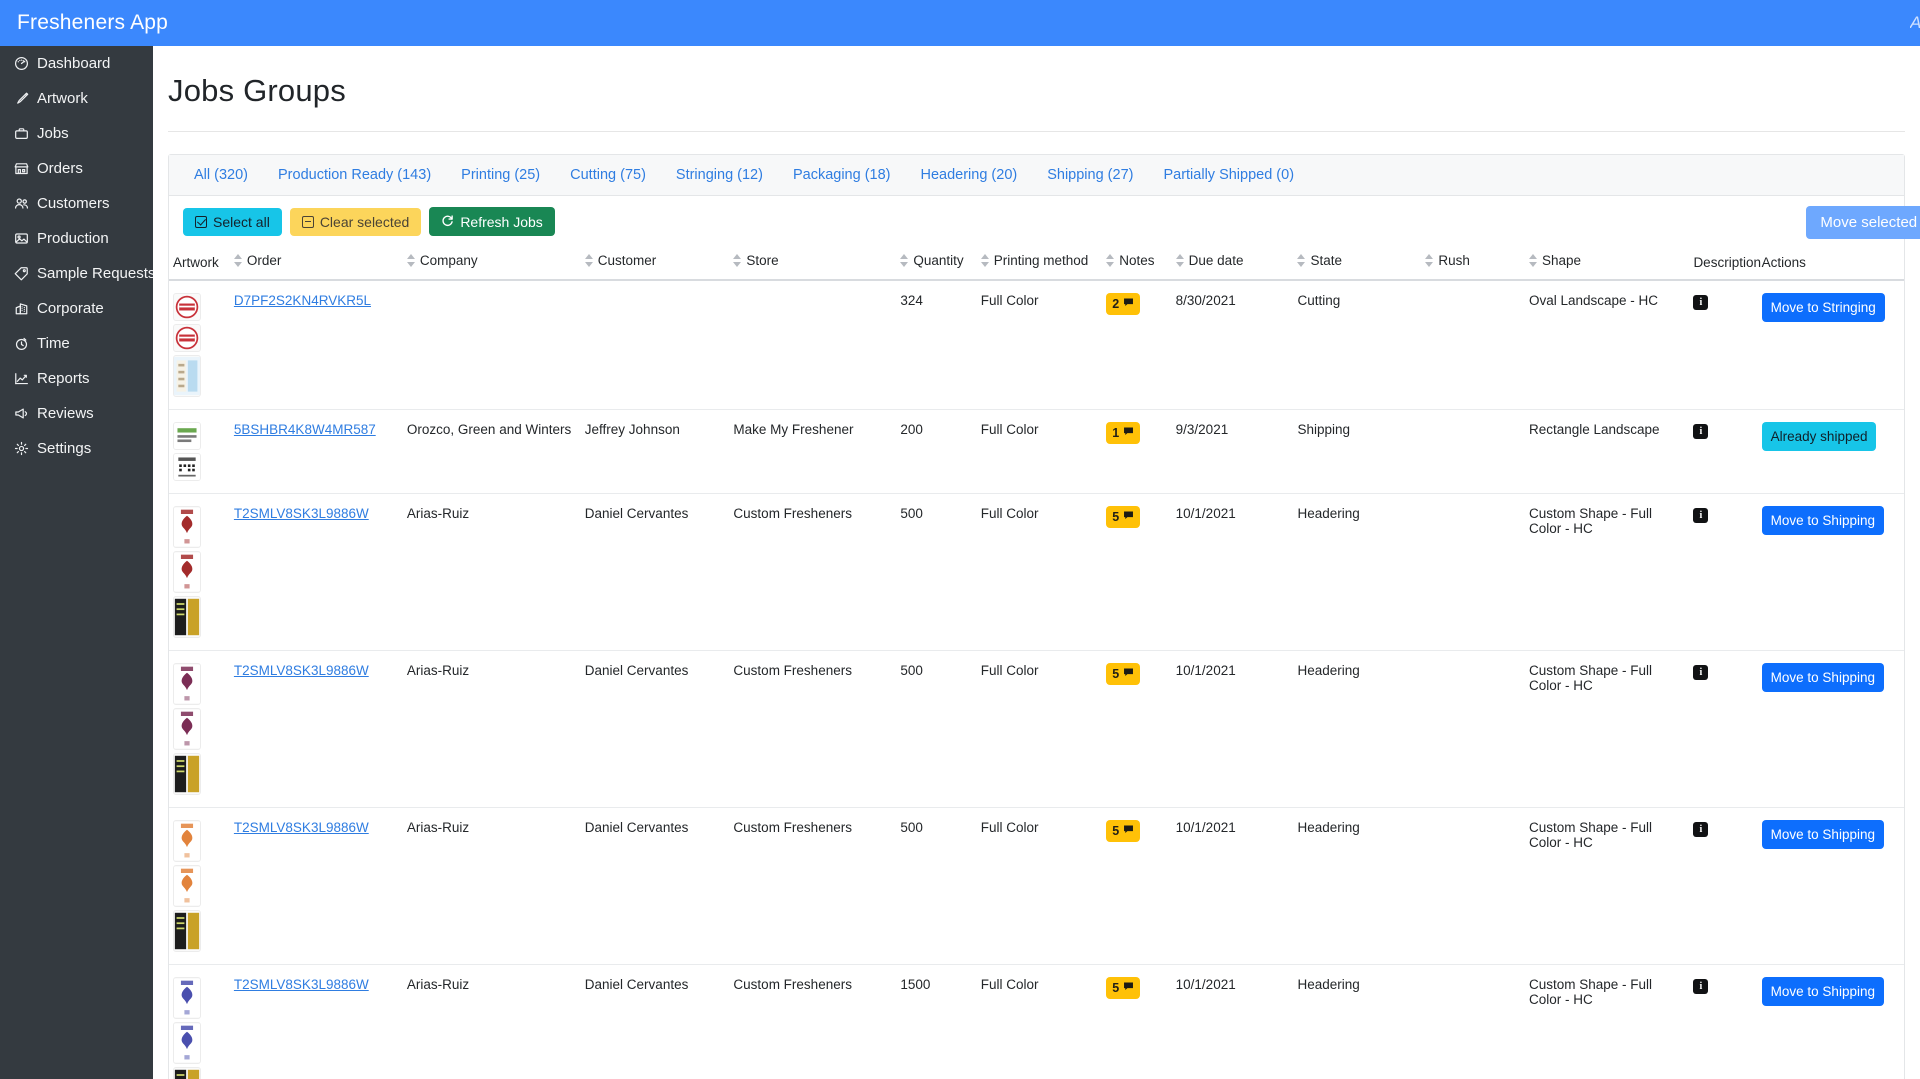  I want to click on sidebar-item-orders: Orders, so click(76, 168).